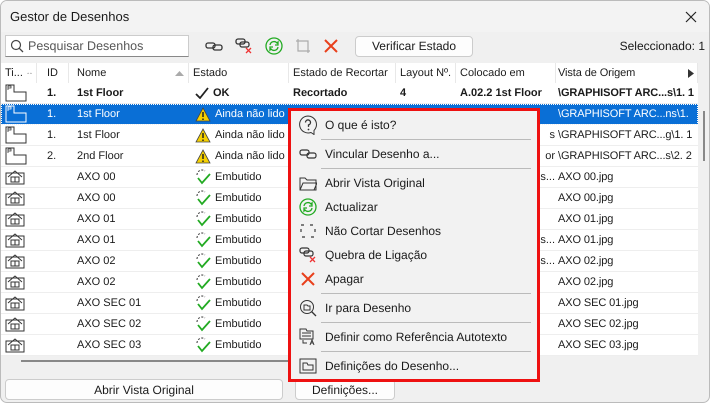  I want to click on column-header: Colocado em, so click(506, 73).